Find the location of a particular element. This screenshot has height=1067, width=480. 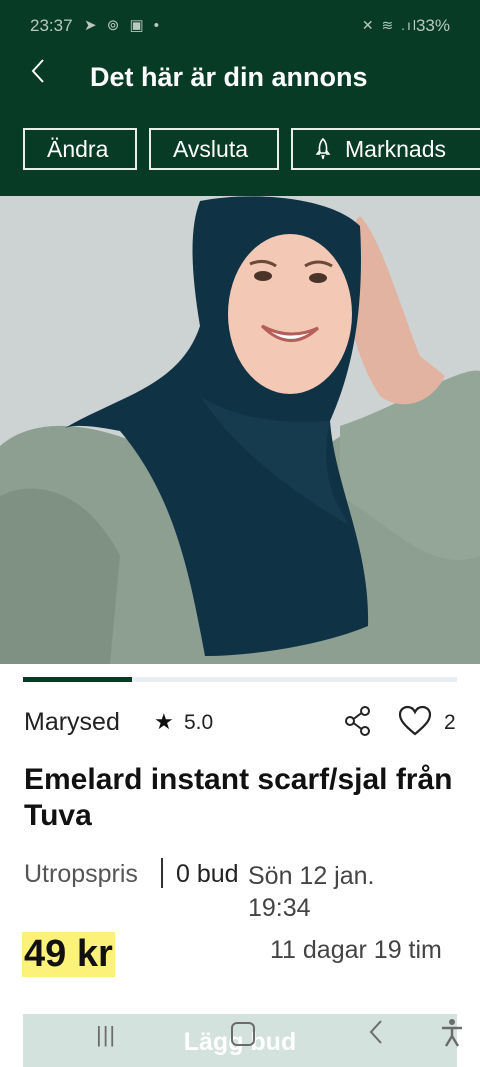

marketing-button: Marknads is located at coordinates (385, 149).